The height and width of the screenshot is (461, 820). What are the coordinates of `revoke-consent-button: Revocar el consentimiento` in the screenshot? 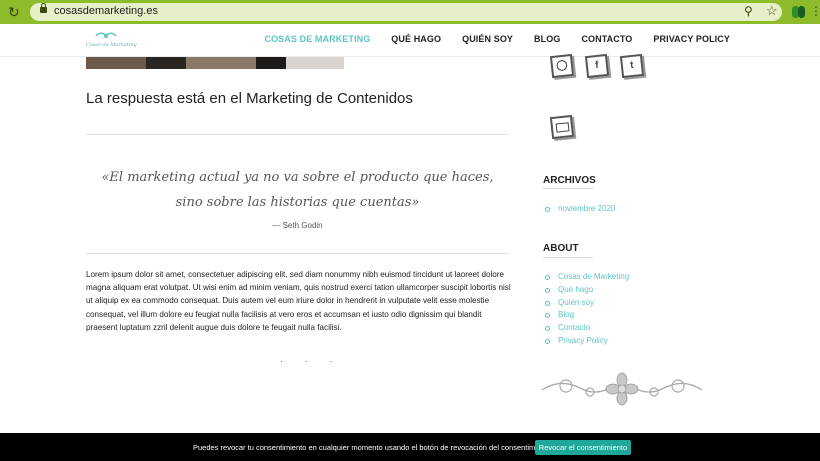 It's located at (583, 447).